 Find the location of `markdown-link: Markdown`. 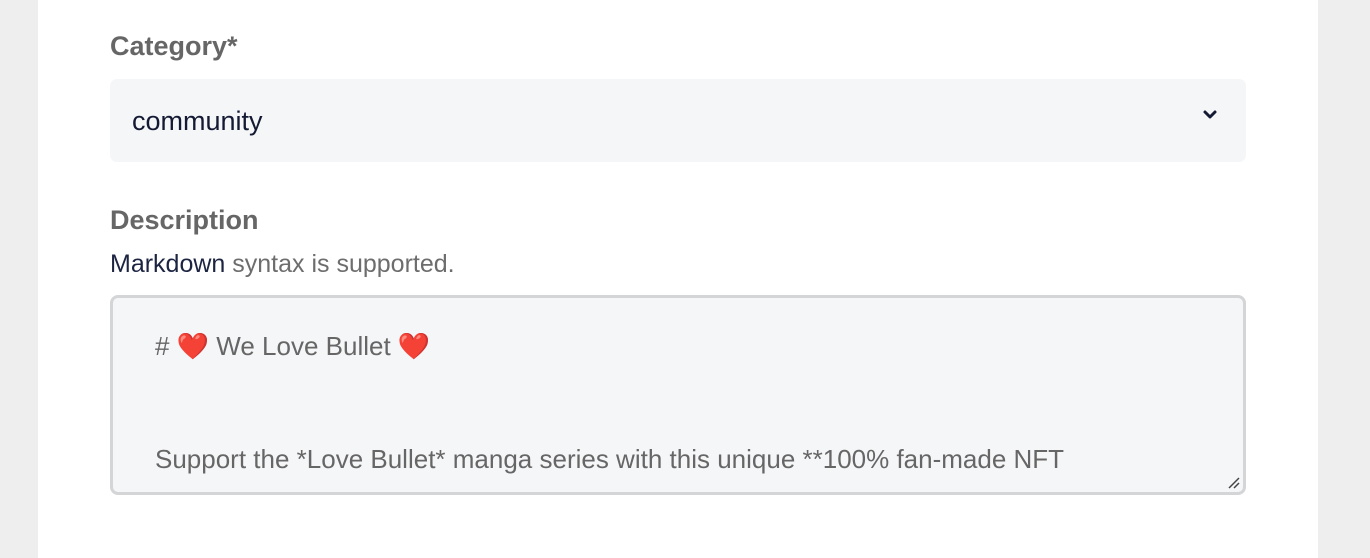

markdown-link: Markdown is located at coordinates (167, 264).